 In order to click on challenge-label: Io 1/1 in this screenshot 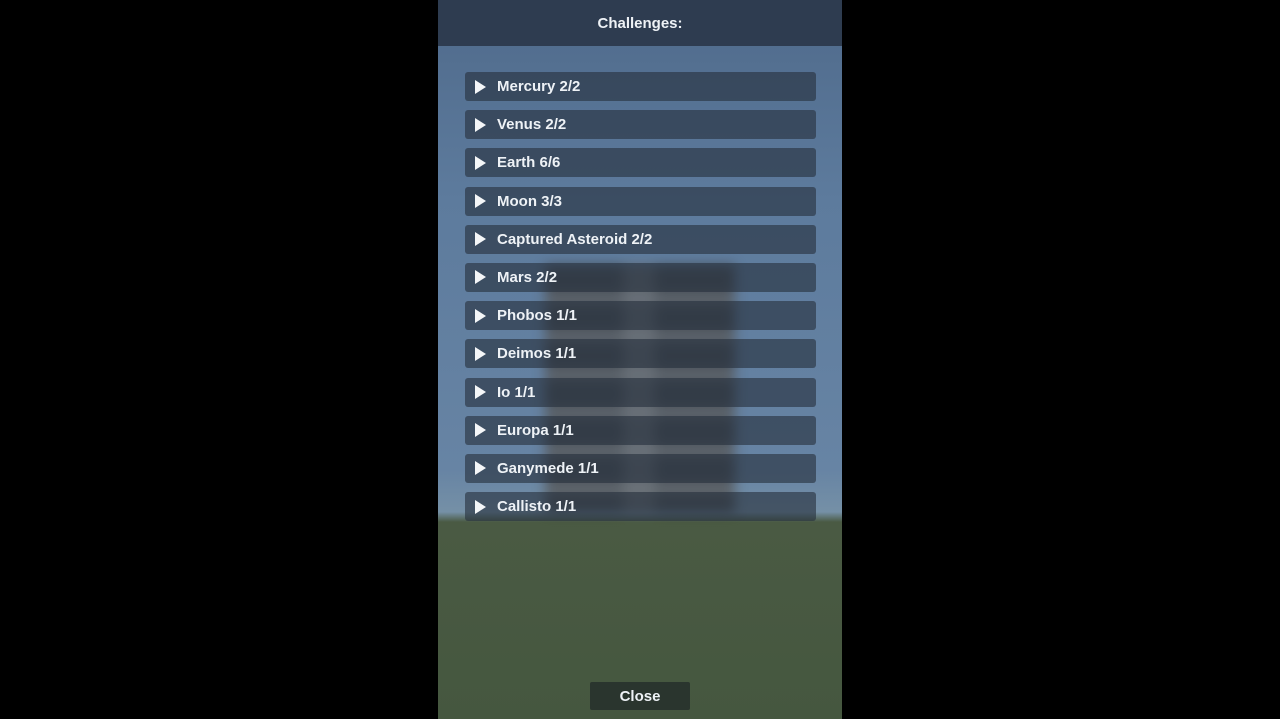, I will do `click(516, 392)`.